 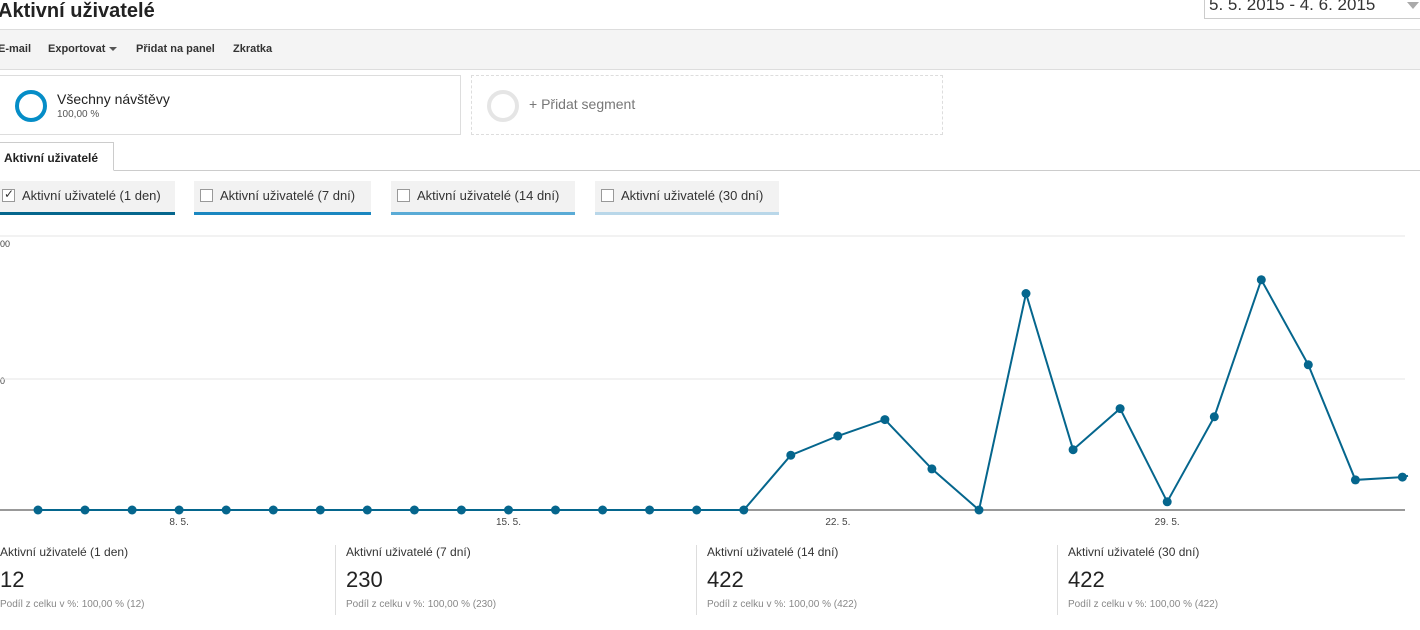 What do you see at coordinates (78, 114) in the screenshot?
I see `segment-percentage: 100,00 %` at bounding box center [78, 114].